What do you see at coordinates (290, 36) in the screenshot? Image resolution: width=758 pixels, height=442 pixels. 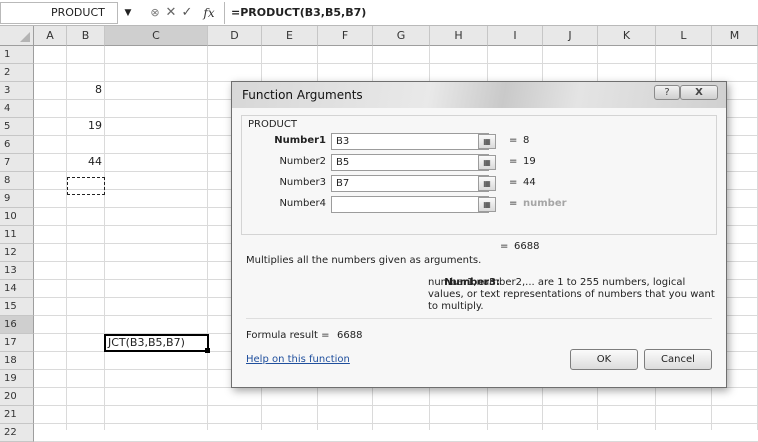 I see `column-header: E` at bounding box center [290, 36].